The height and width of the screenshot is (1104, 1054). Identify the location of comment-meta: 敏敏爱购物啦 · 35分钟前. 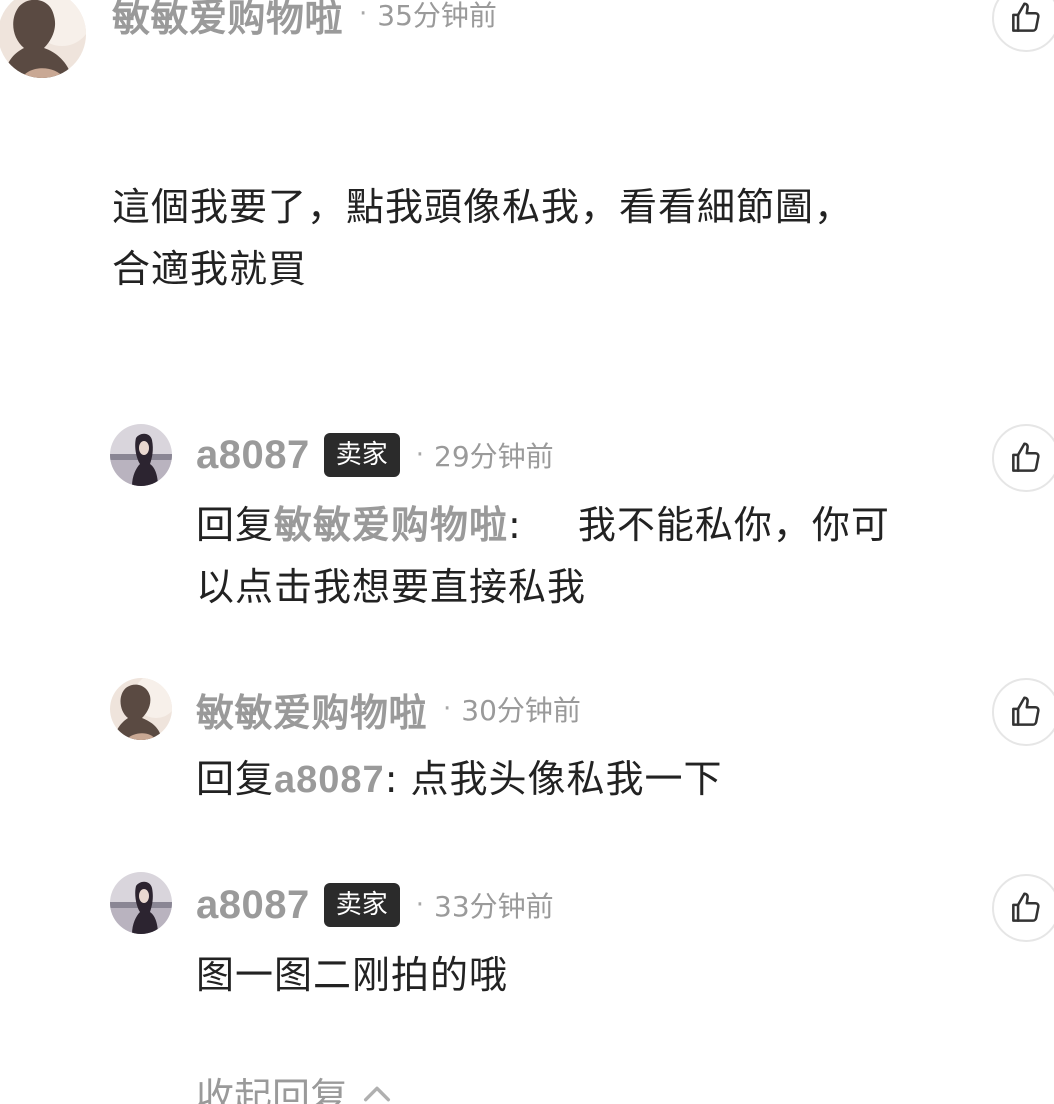
(304, 21).